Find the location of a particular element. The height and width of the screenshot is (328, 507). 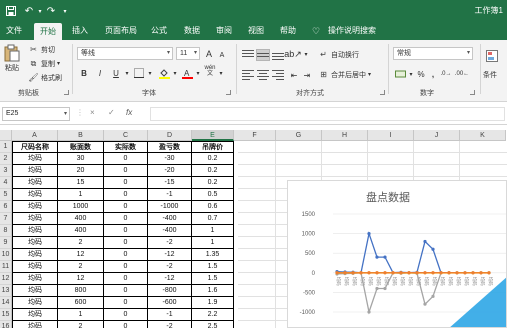

tell-me-search: 操作说明搜索 is located at coordinates (352, 31).